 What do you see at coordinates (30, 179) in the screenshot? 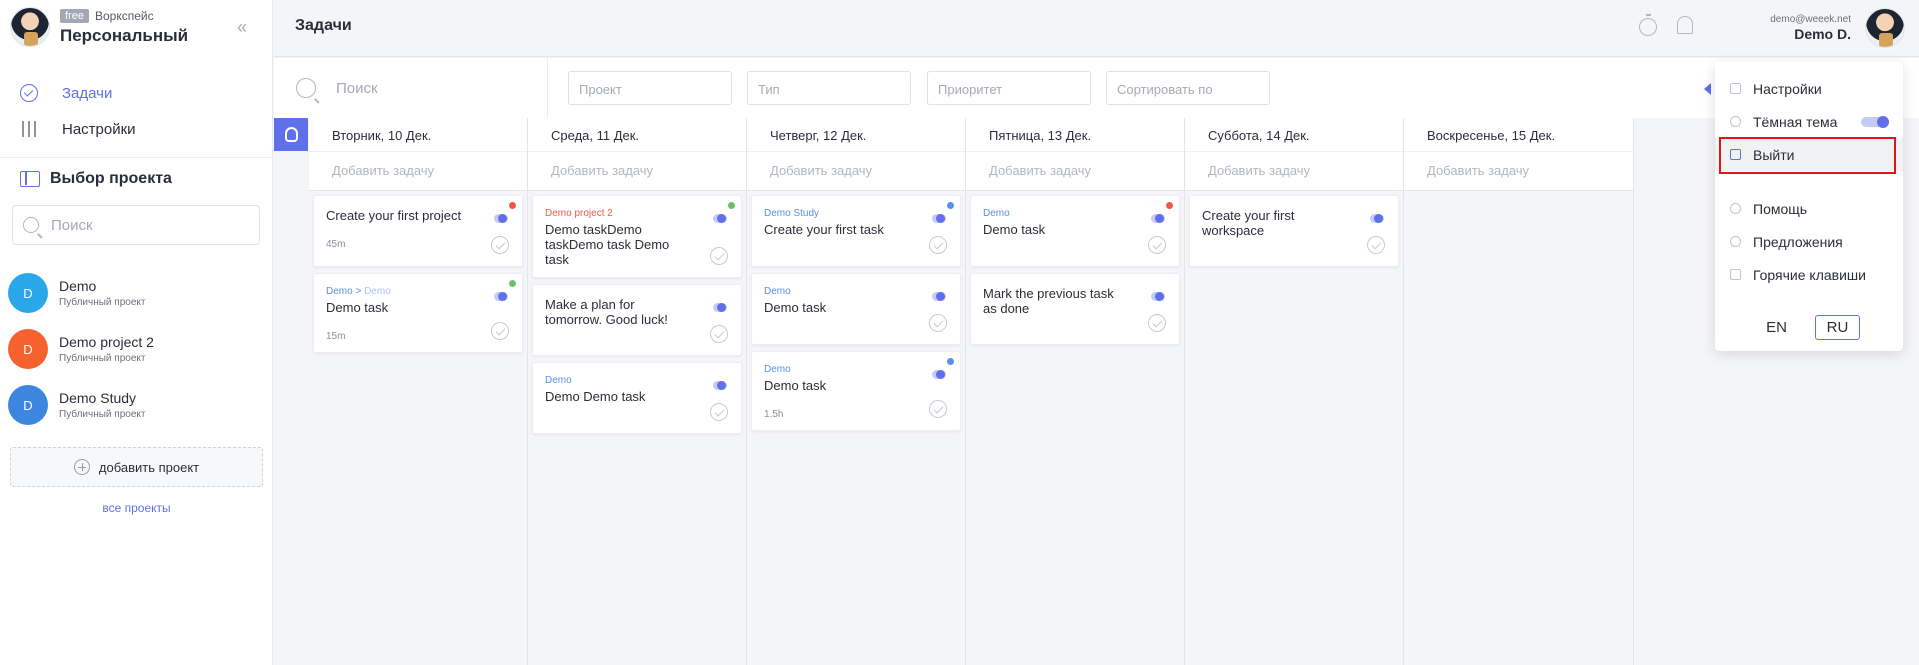
I see `projects-icon` at bounding box center [30, 179].